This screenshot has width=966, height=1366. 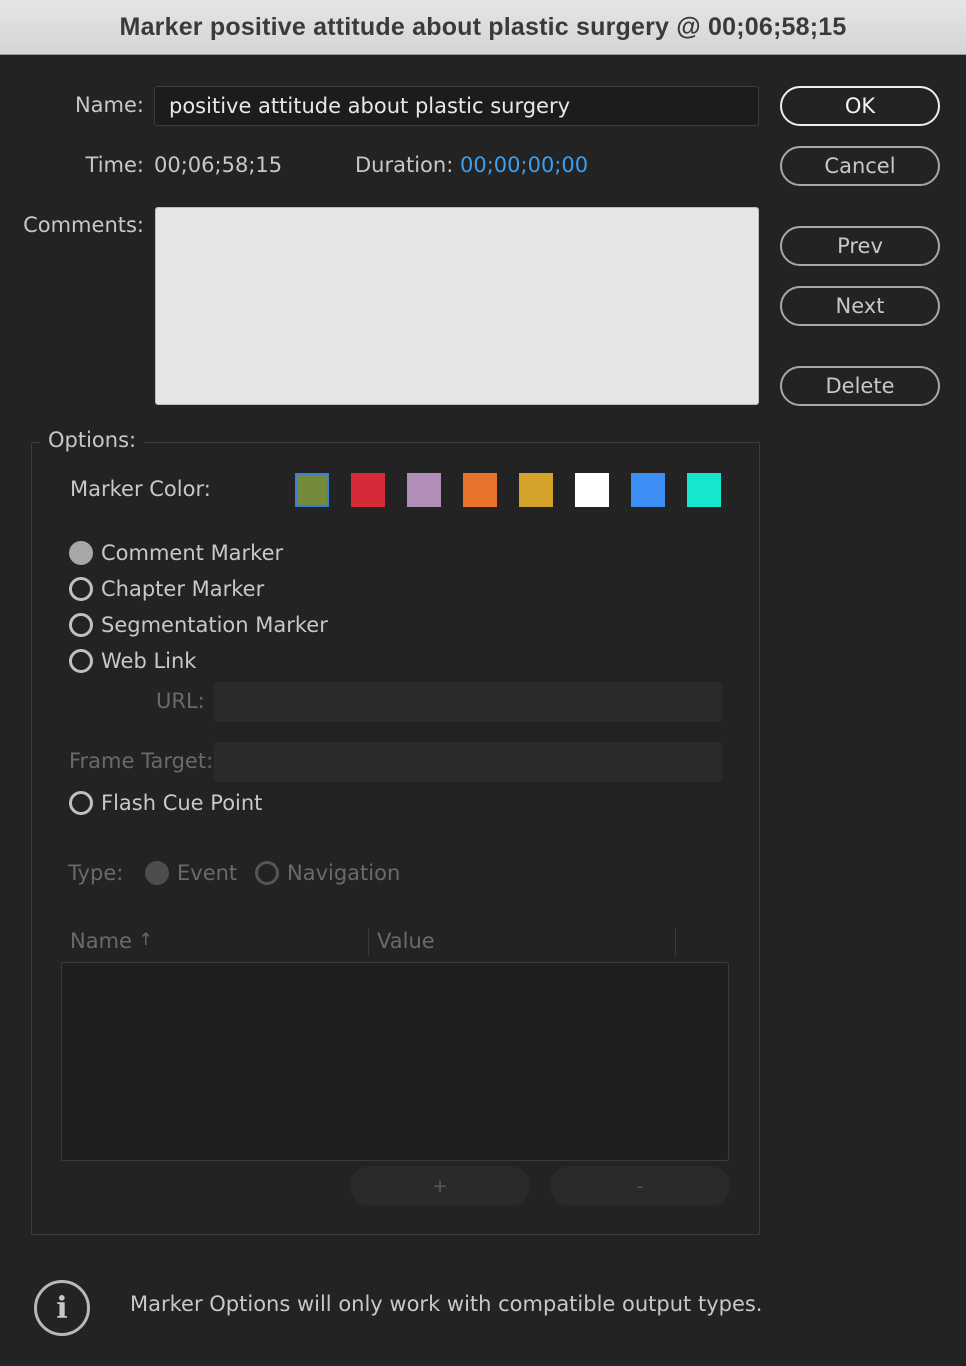 What do you see at coordinates (207, 873) in the screenshot?
I see `radio-label: Event` at bounding box center [207, 873].